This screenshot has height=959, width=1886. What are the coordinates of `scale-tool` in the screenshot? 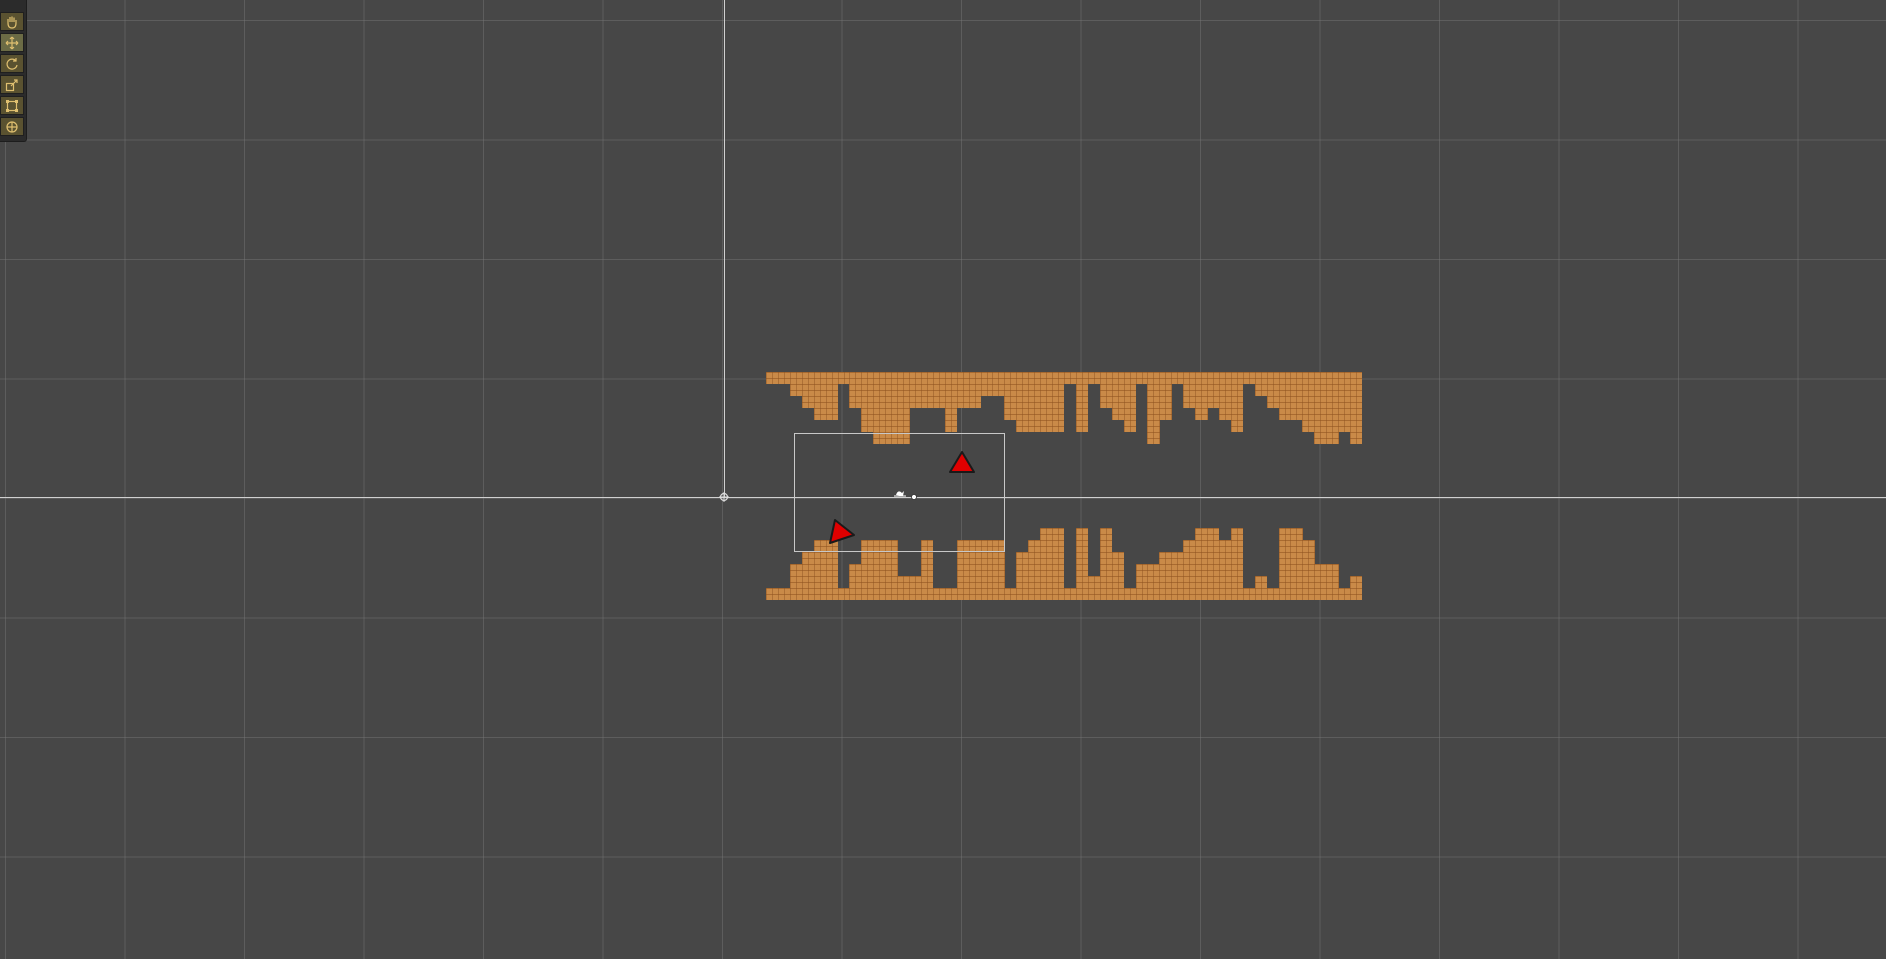 It's located at (12, 84).